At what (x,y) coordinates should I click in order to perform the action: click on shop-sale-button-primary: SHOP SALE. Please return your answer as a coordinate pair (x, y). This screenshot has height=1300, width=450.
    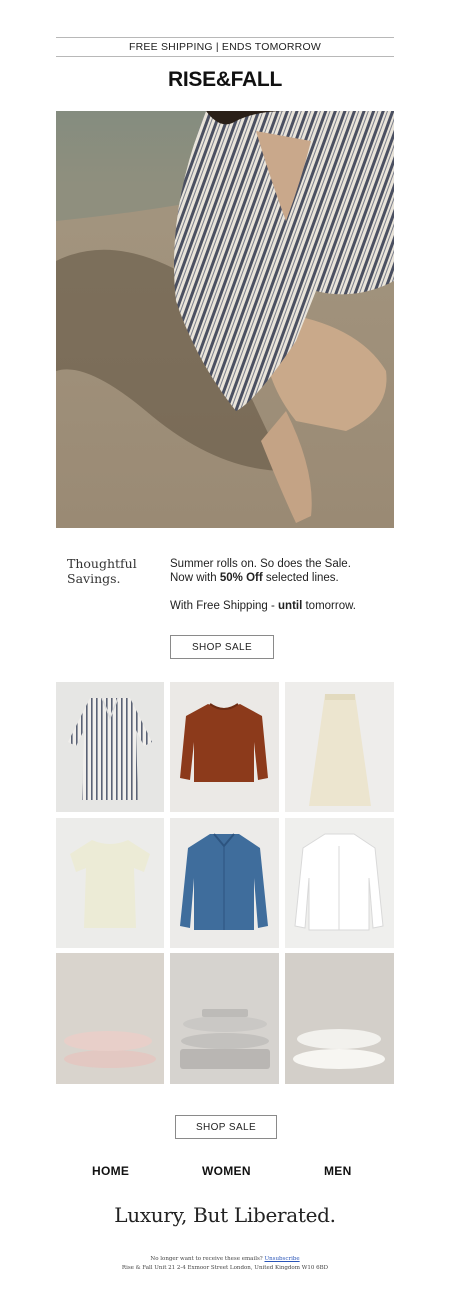
    Looking at the image, I should click on (222, 647).